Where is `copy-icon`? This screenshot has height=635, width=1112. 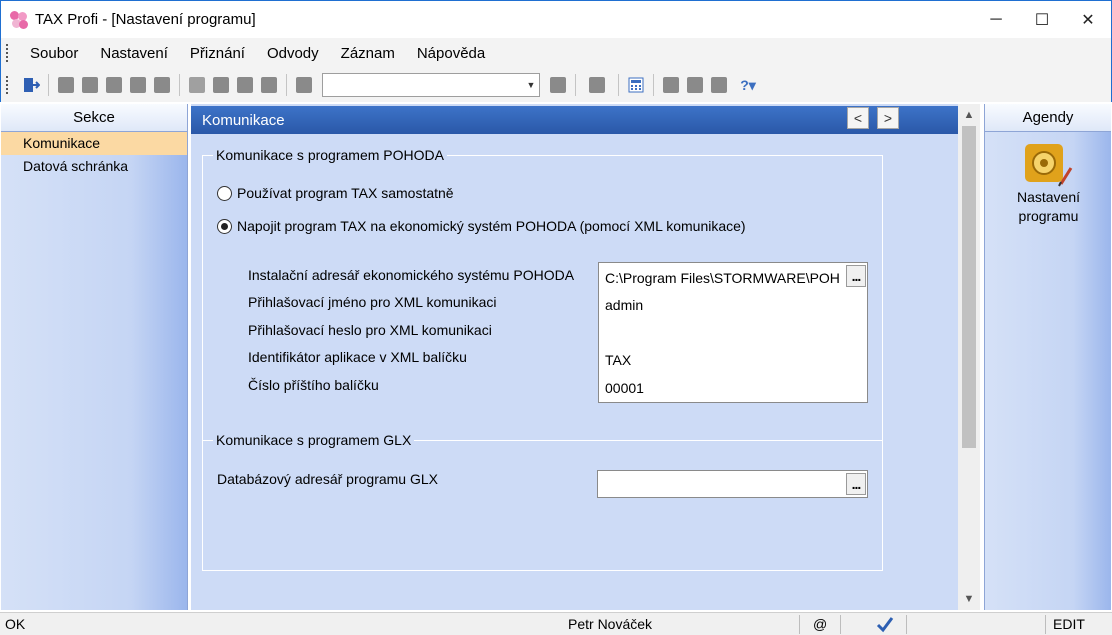
copy-icon is located at coordinates (66, 85).